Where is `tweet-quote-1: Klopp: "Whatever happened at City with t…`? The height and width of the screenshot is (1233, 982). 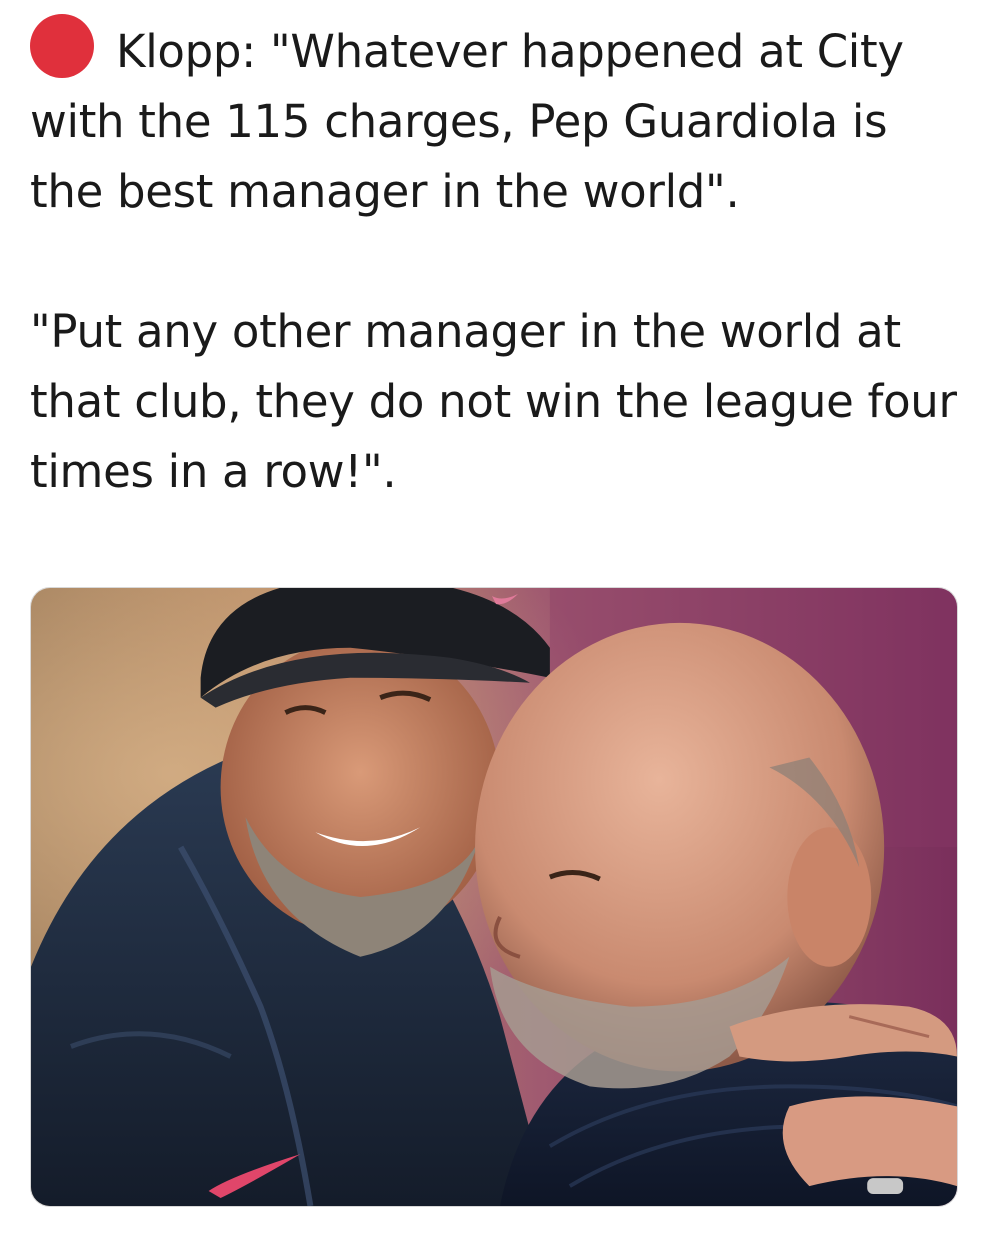
tweet-quote-1: Klopp: "Whatever happened at City with t… is located at coordinates (467, 121).